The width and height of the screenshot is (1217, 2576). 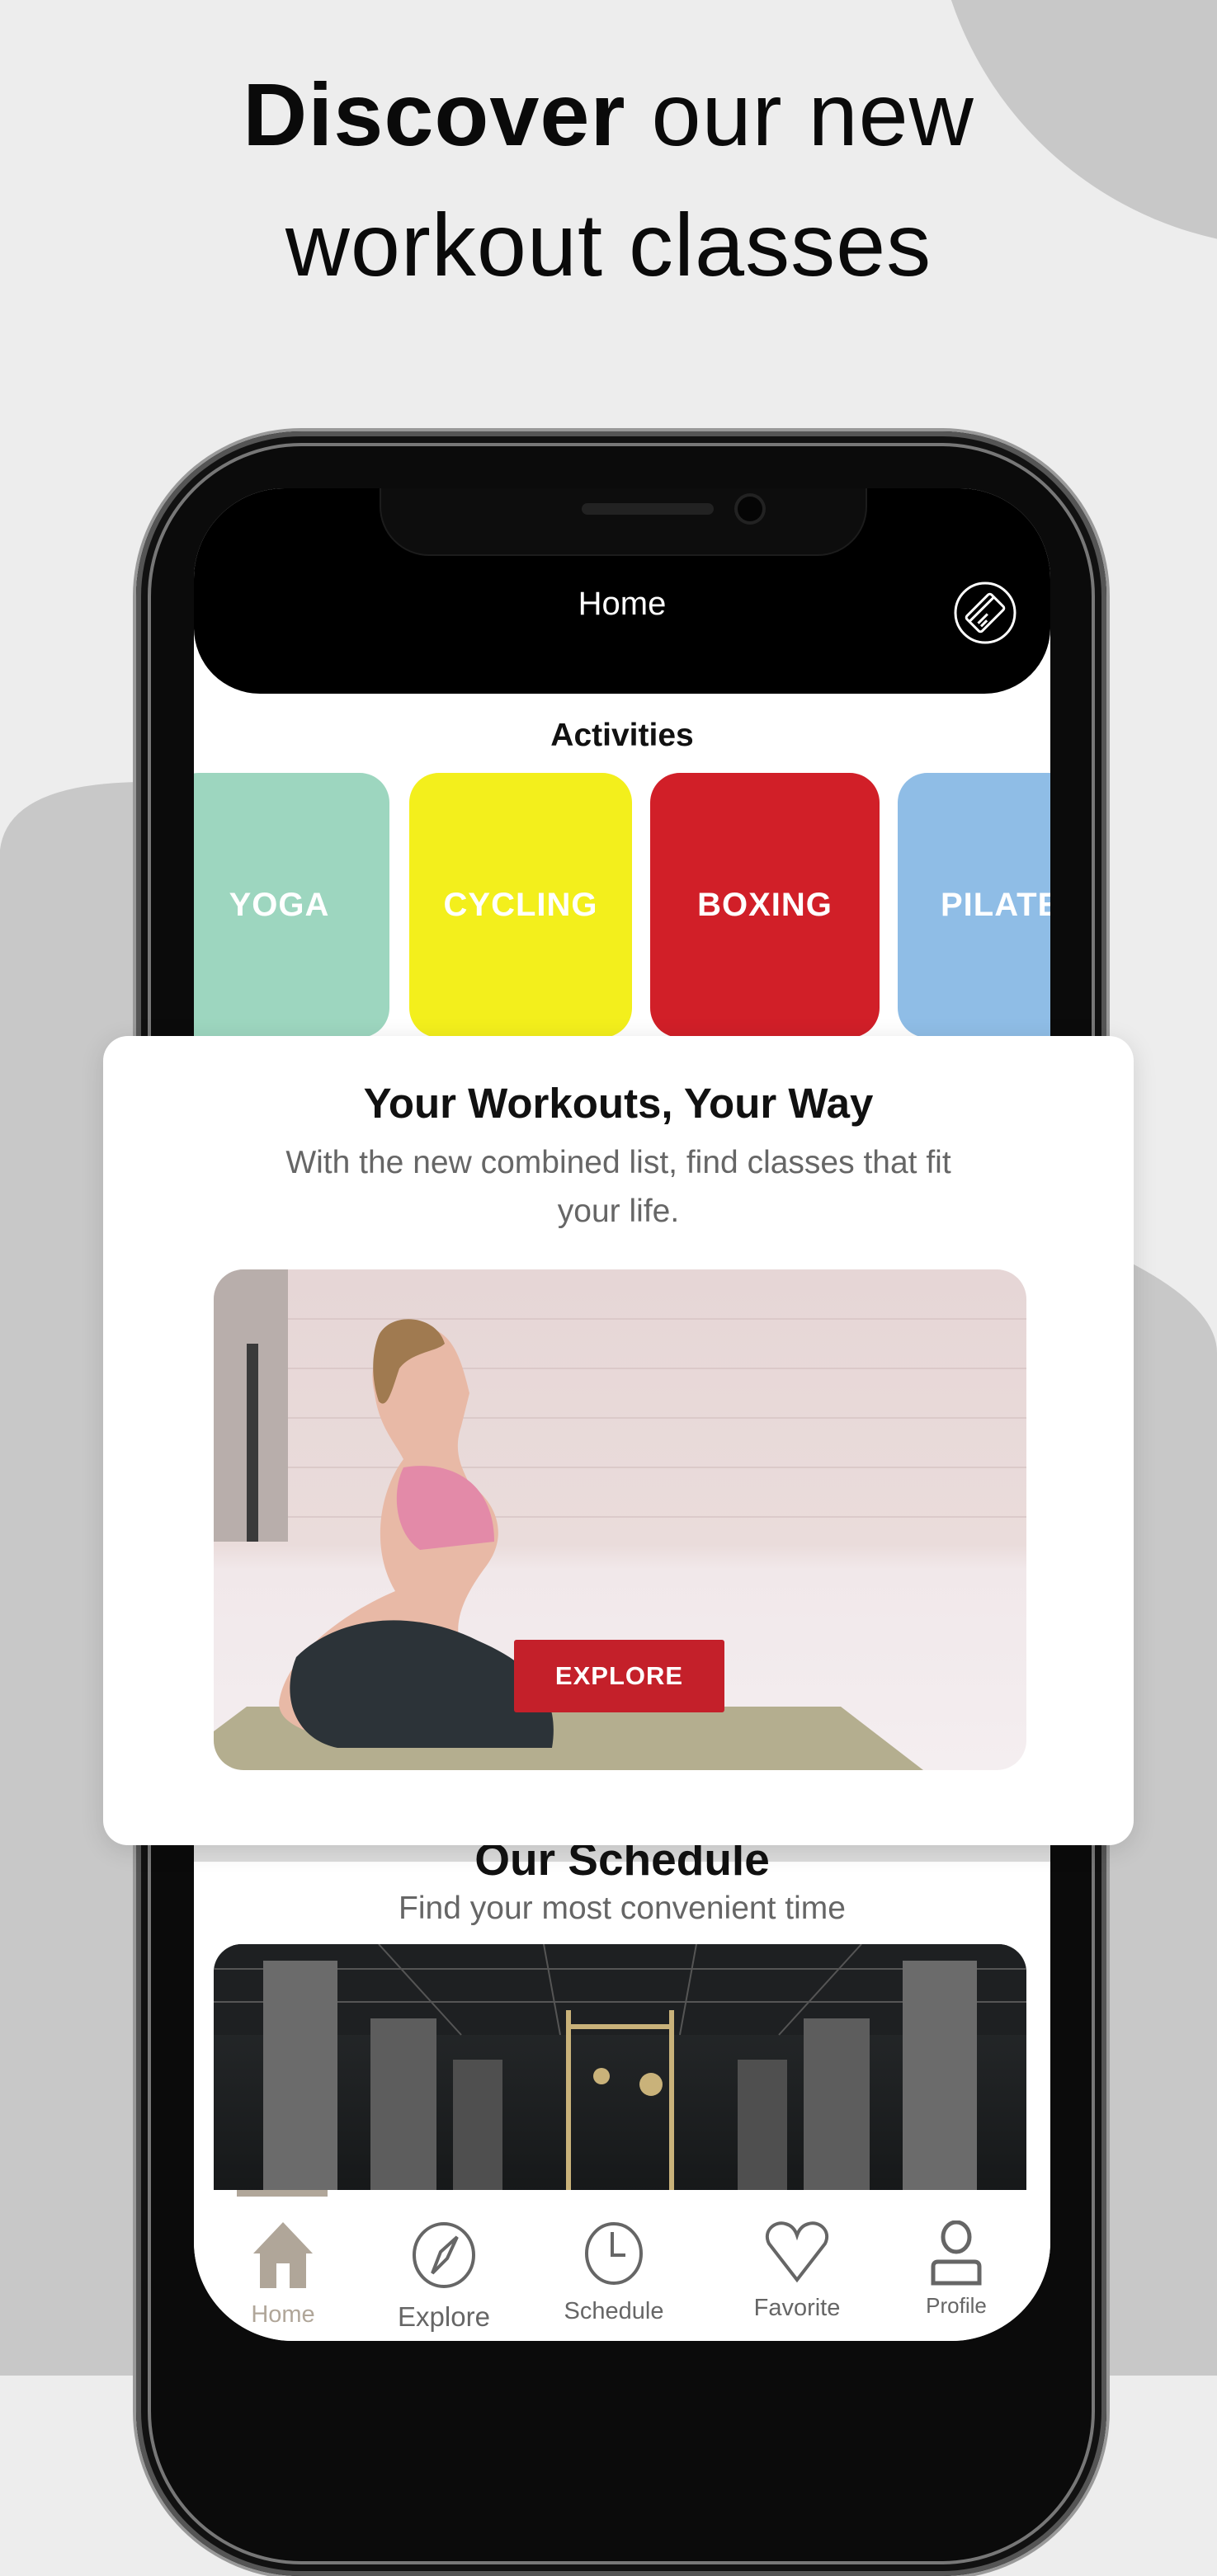 What do you see at coordinates (956, 2305) in the screenshot?
I see `tab-label: Profile` at bounding box center [956, 2305].